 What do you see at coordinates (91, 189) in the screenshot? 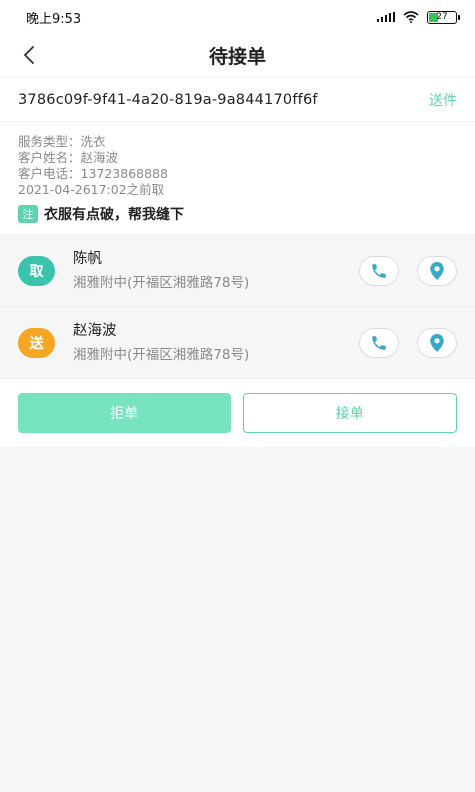
I see `pickup-deadline: 2021-04-2617:02之前取` at bounding box center [91, 189].